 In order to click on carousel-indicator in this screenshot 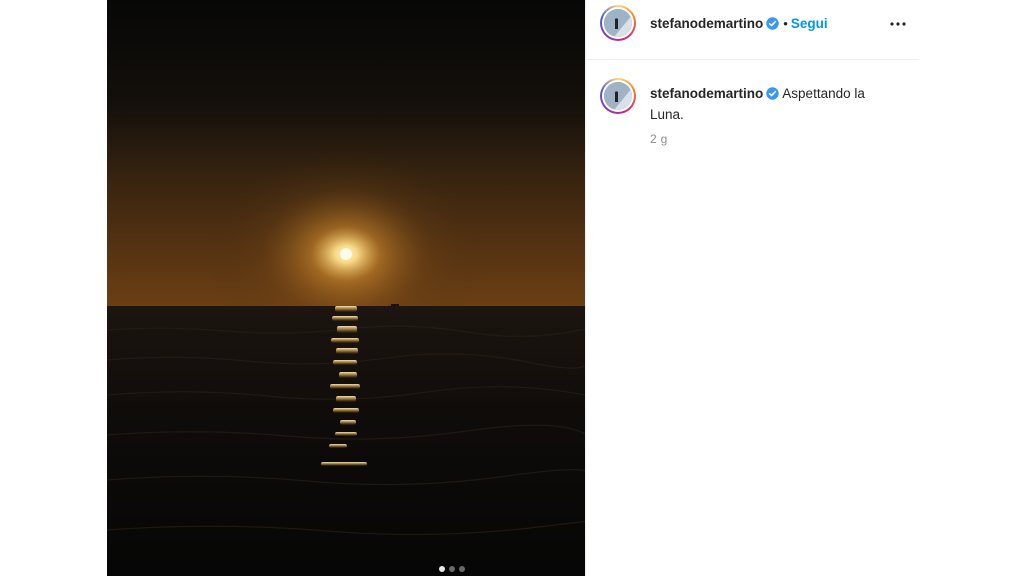, I will do `click(452, 569)`.